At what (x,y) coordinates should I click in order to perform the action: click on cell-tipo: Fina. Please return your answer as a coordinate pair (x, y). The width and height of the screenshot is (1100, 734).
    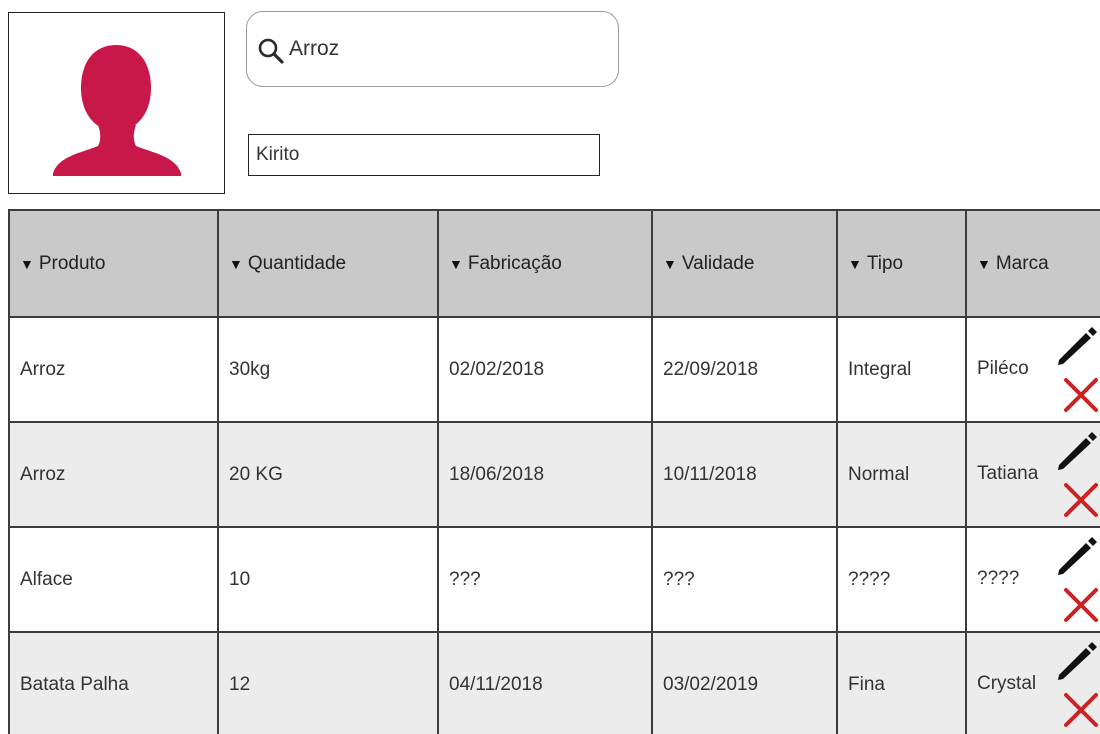
    Looking at the image, I should click on (901, 682).